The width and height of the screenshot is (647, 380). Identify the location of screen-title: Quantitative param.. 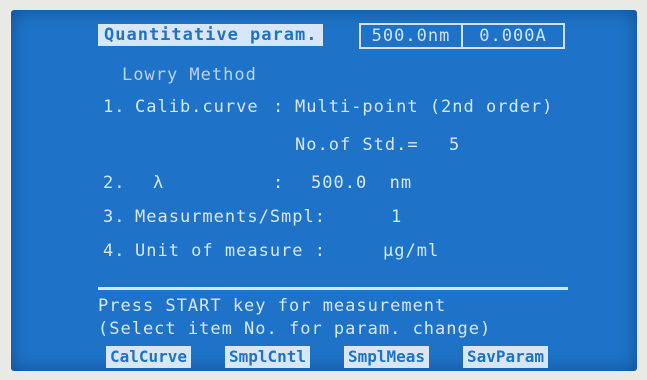
(211, 35).